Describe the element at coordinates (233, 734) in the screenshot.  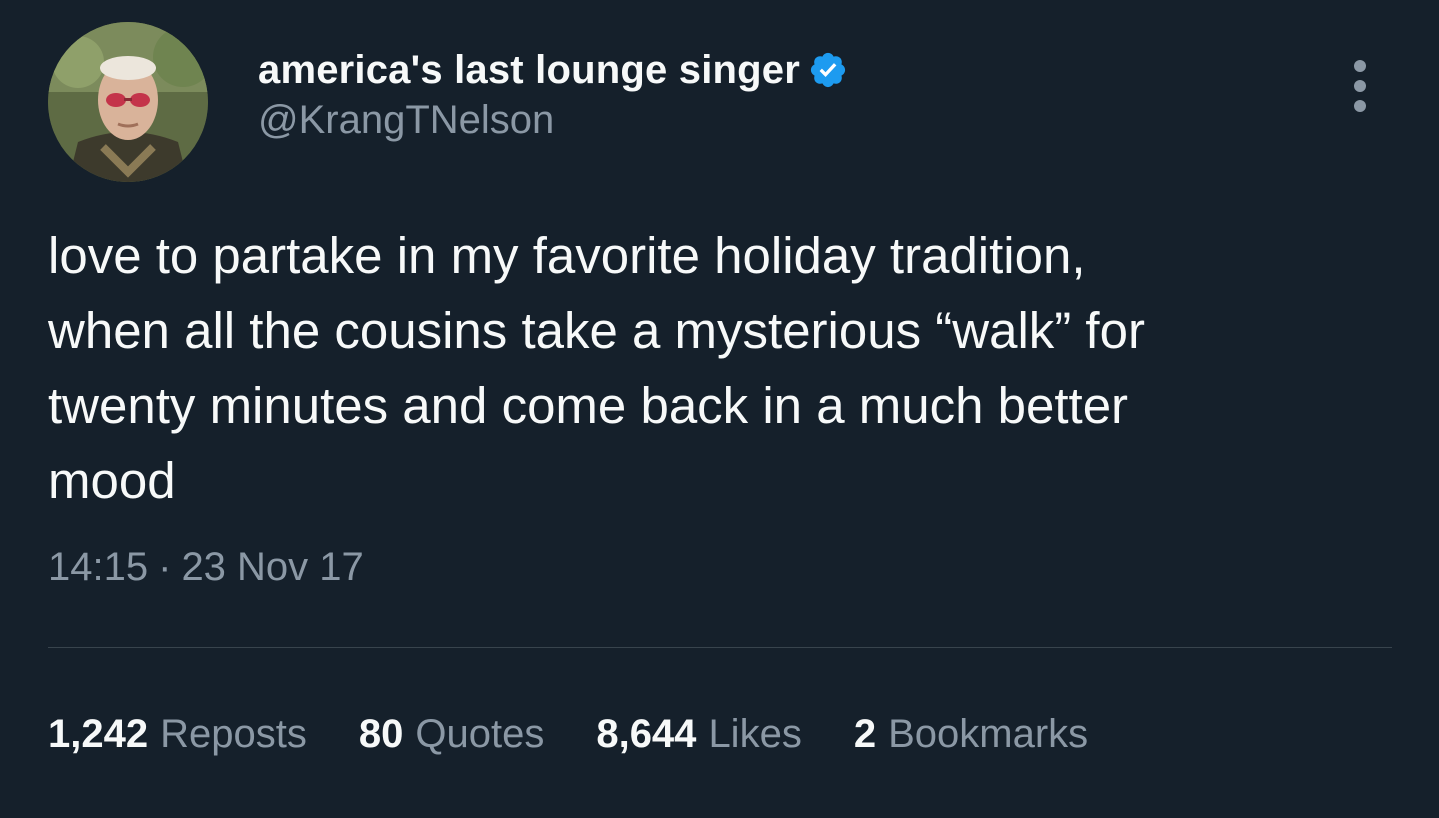
I see `stat-label: Reposts` at that location.